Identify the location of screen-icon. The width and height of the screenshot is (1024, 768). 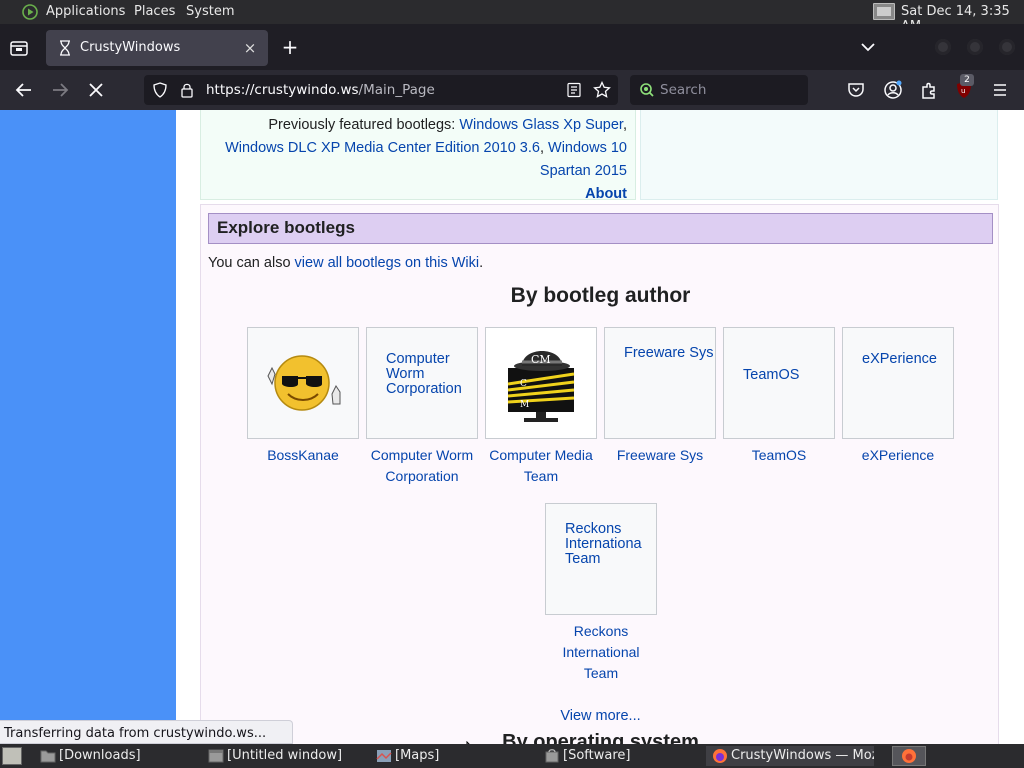
(884, 11).